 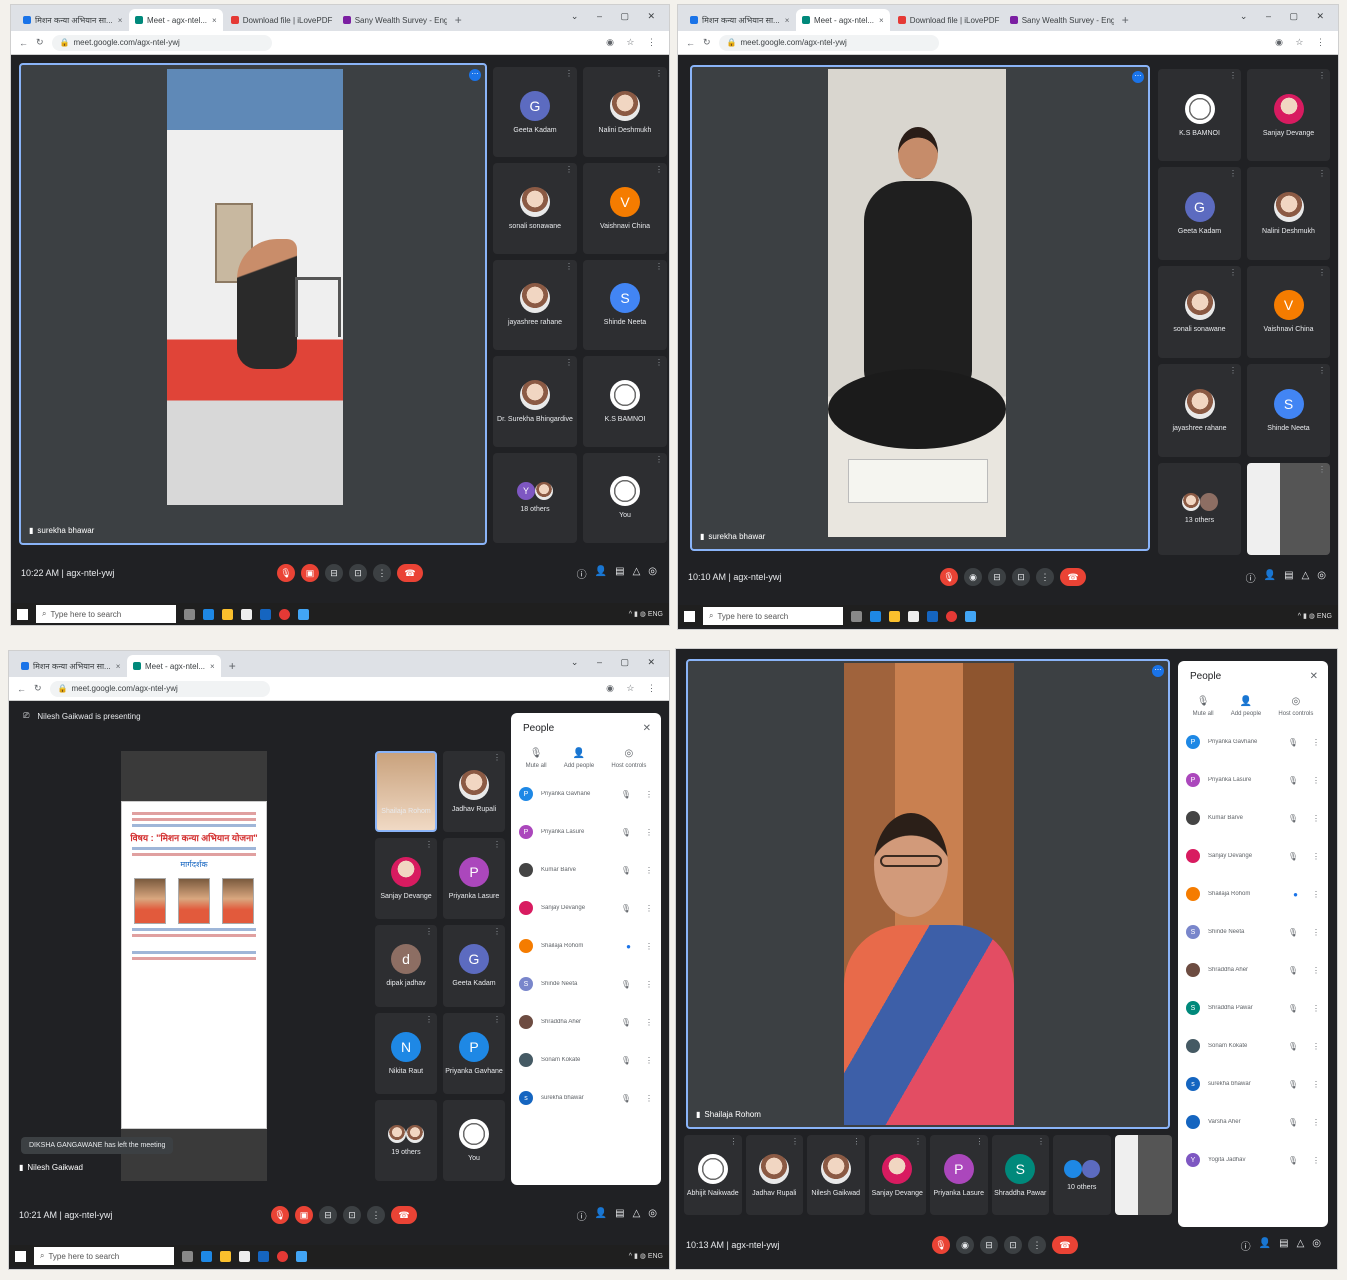 I want to click on activities-icon: △, so click(x=1306, y=577).